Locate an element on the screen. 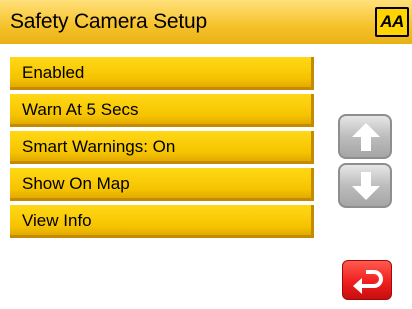 The width and height of the screenshot is (412, 309). menu-item-label: Show On Map is located at coordinates (76, 183).